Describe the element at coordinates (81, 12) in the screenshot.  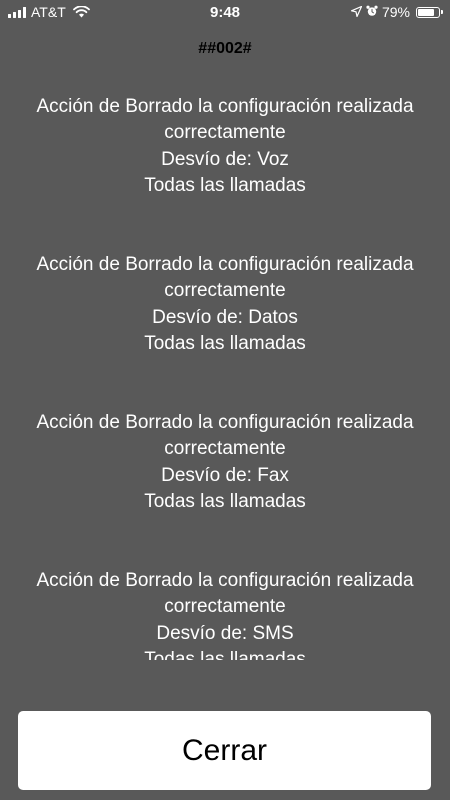
I see `wifi-icon` at that location.